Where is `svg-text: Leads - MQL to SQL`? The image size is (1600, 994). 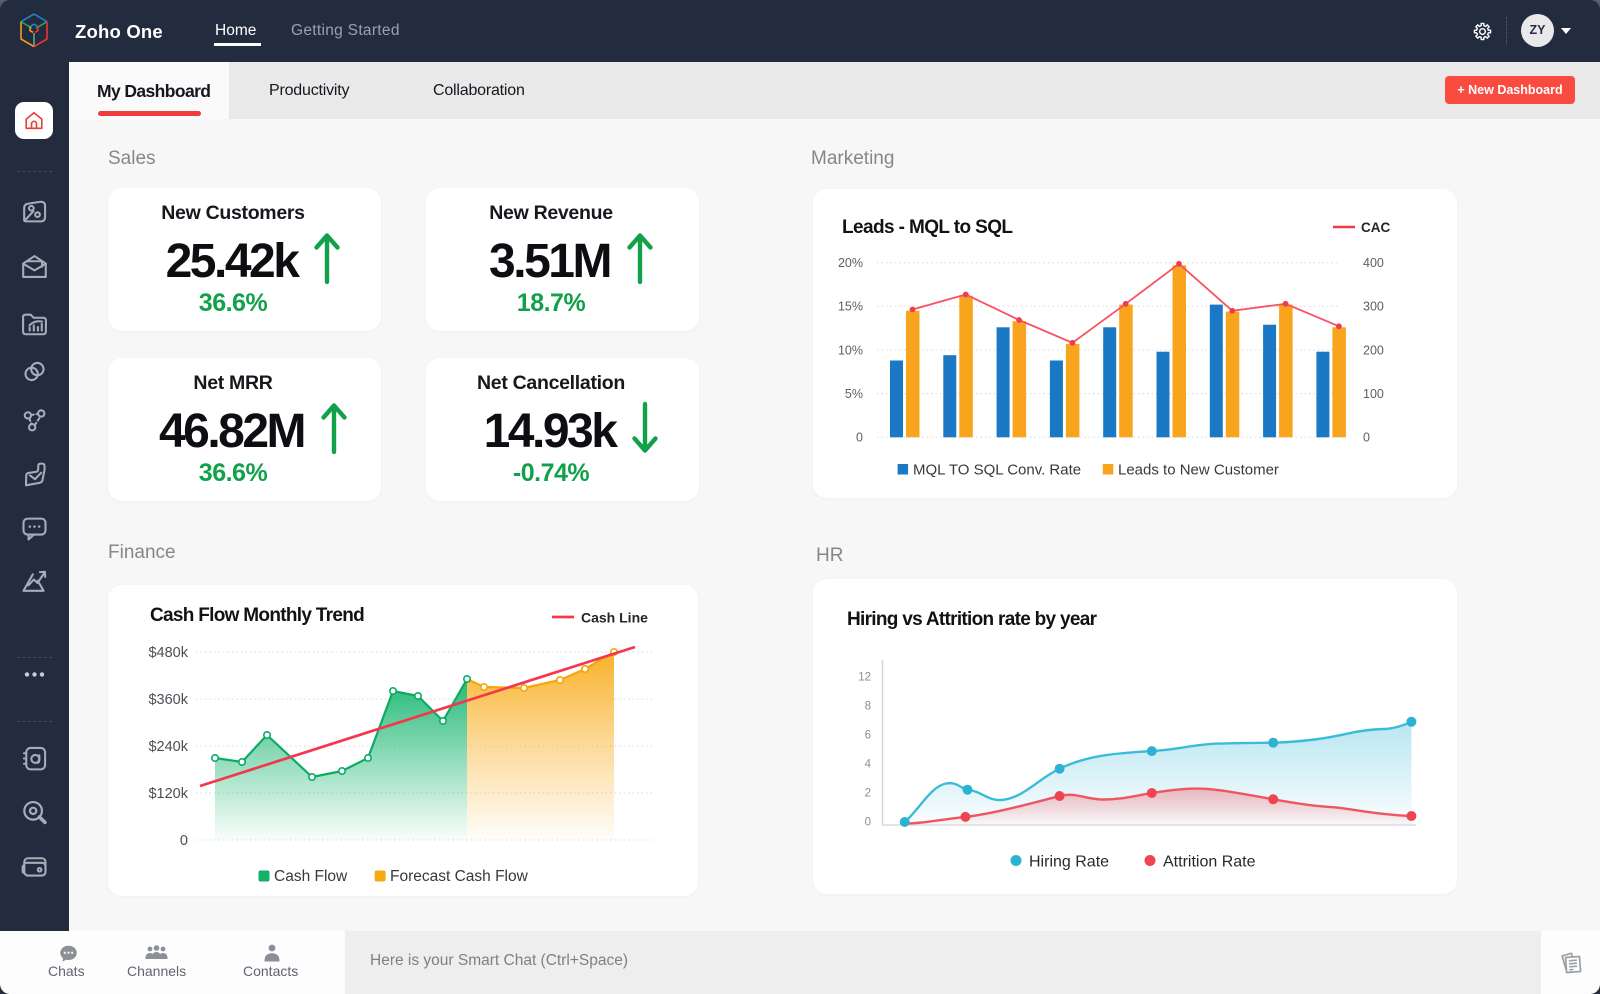 svg-text: Leads - MQL to SQL is located at coordinates (927, 227).